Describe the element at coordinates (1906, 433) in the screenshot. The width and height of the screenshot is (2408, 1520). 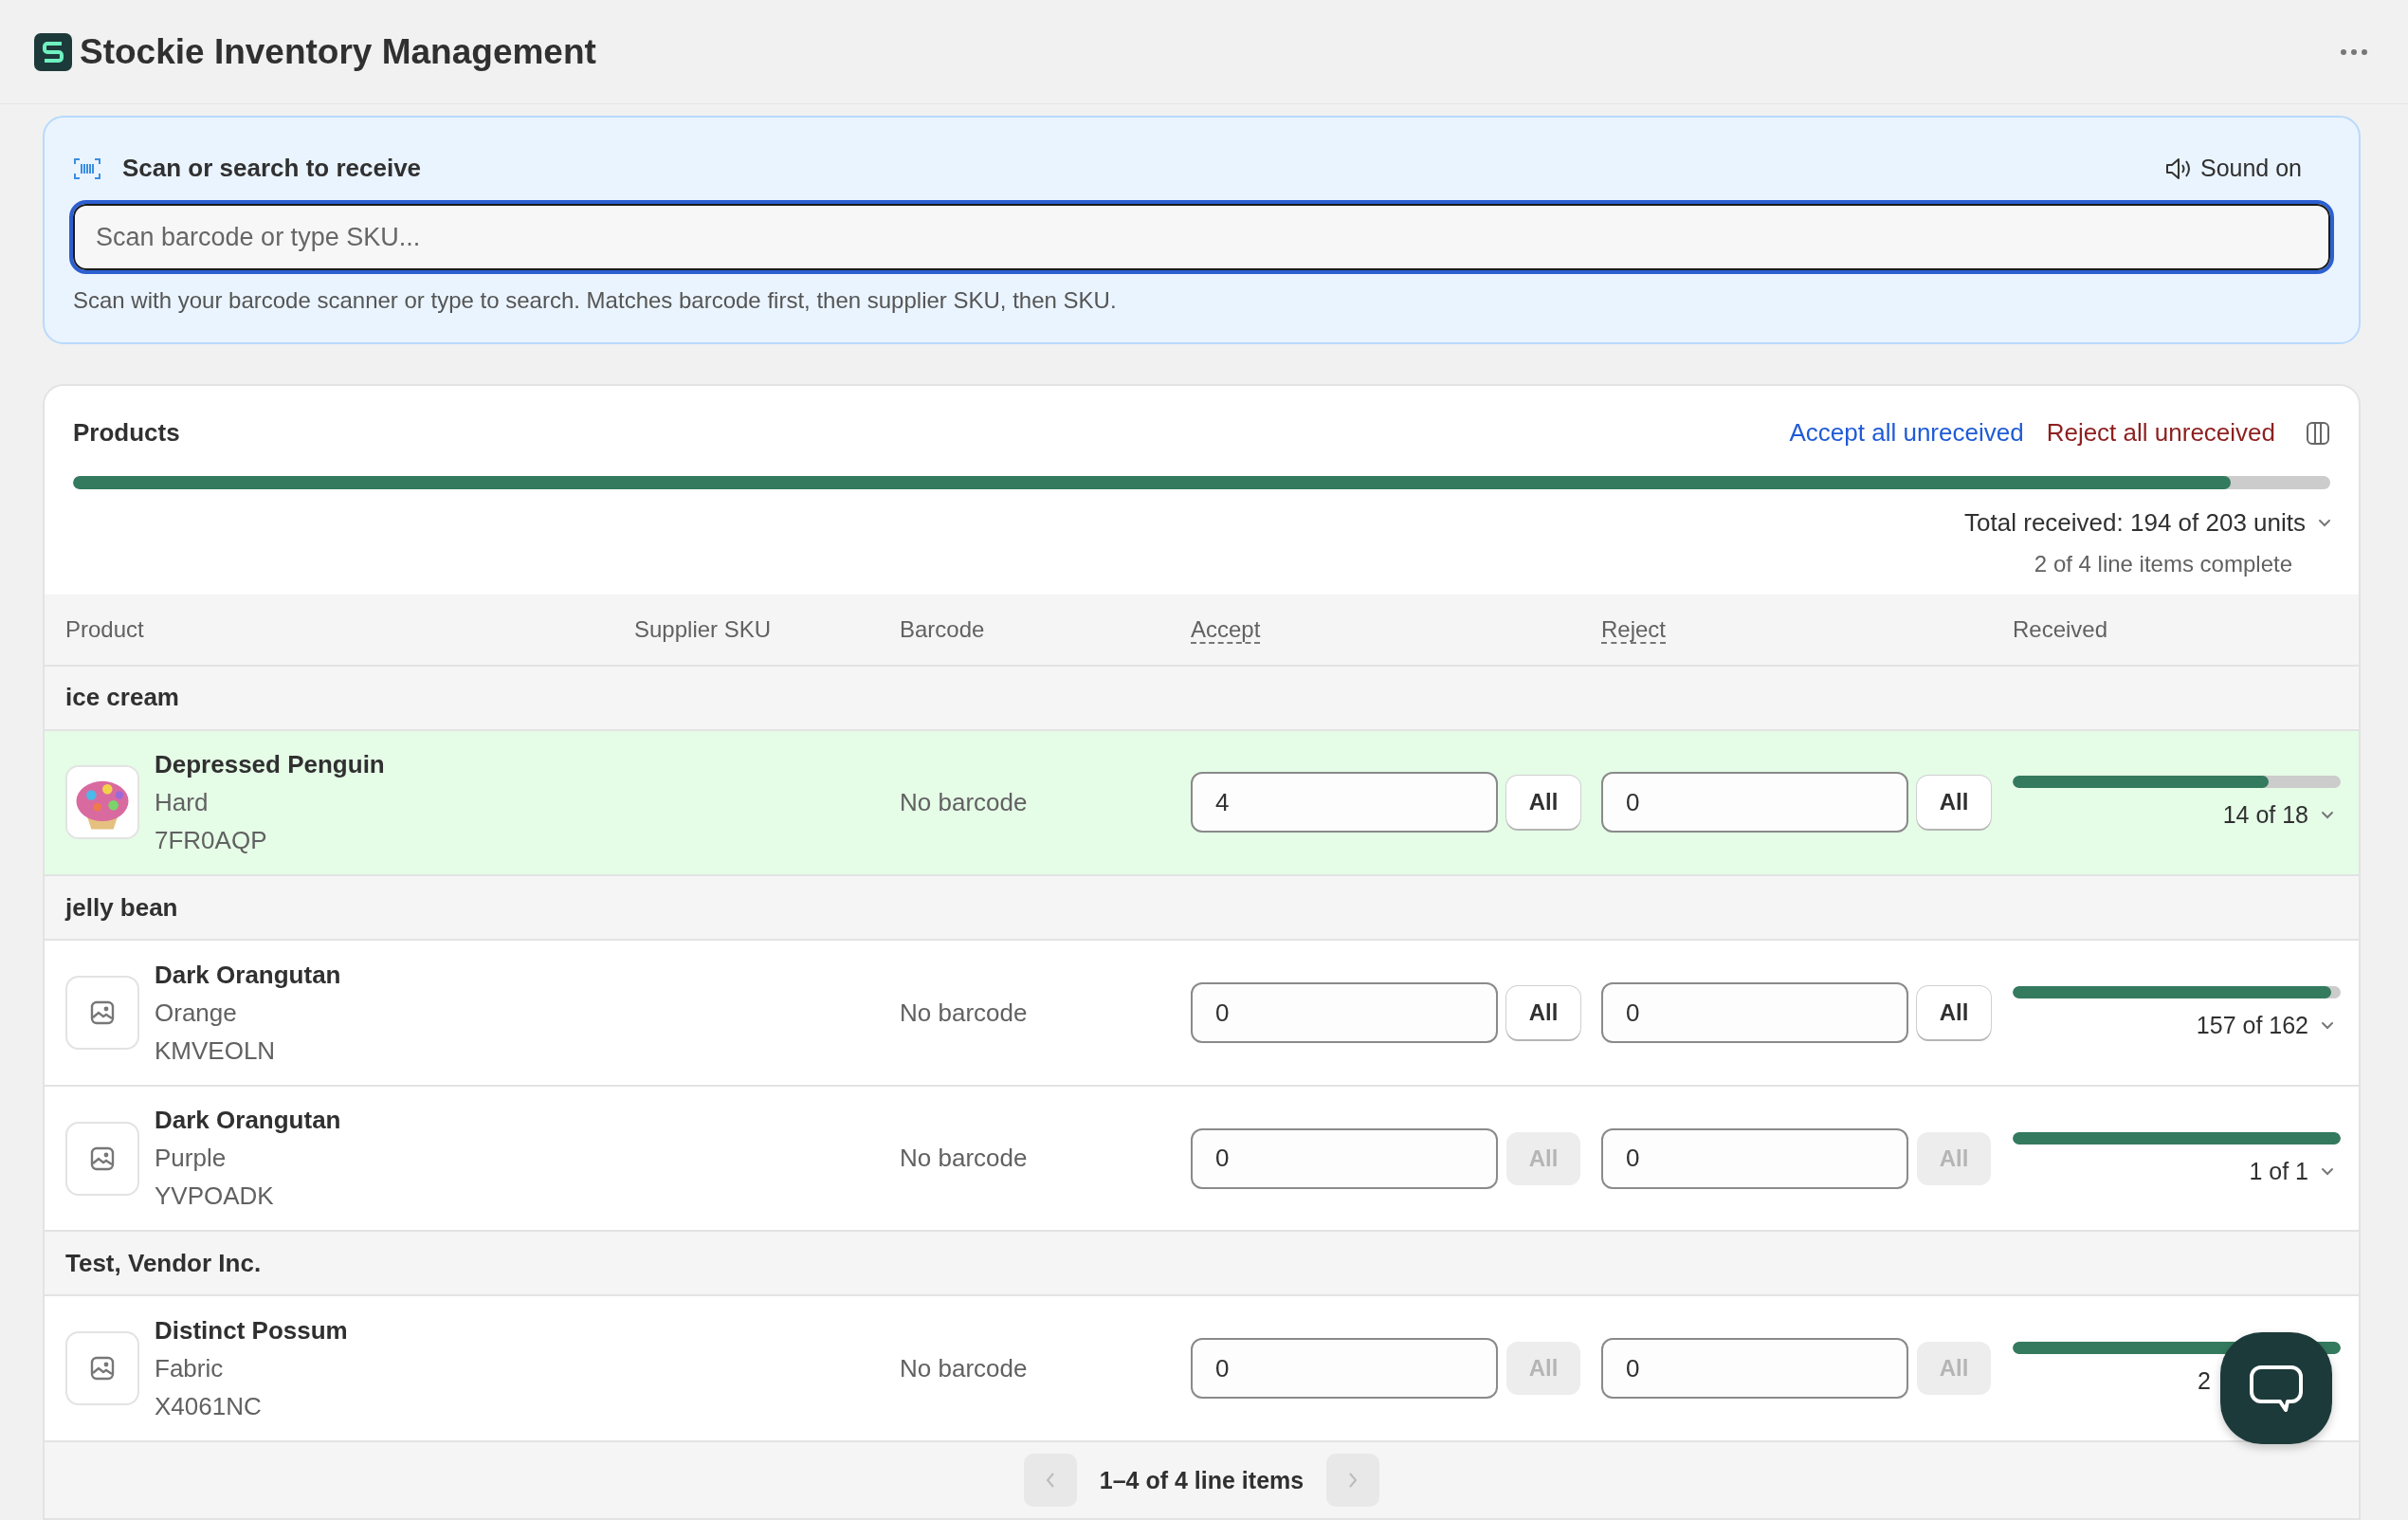
I see `accept-all-link: Accept all unreceived` at that location.